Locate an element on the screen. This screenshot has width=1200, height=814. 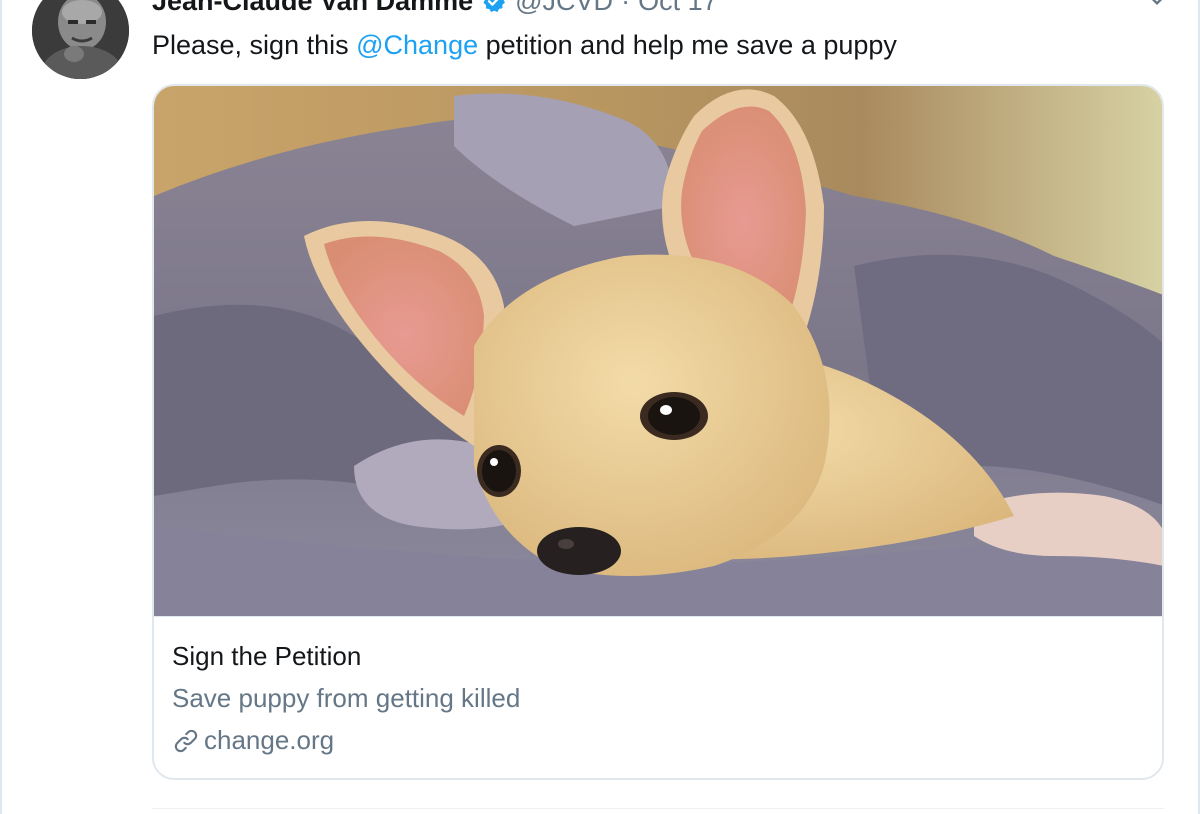
card-domain-text: change.org is located at coordinates (269, 740).